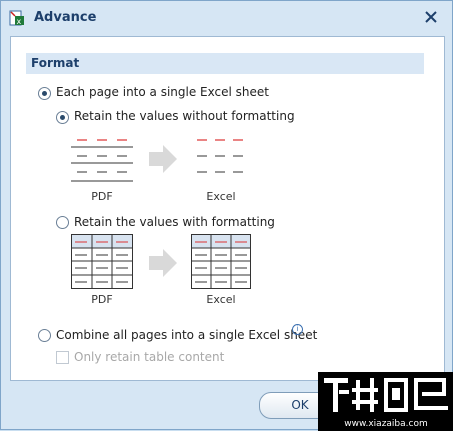  I want to click on pdf-table-doc-icon, so click(102, 261).